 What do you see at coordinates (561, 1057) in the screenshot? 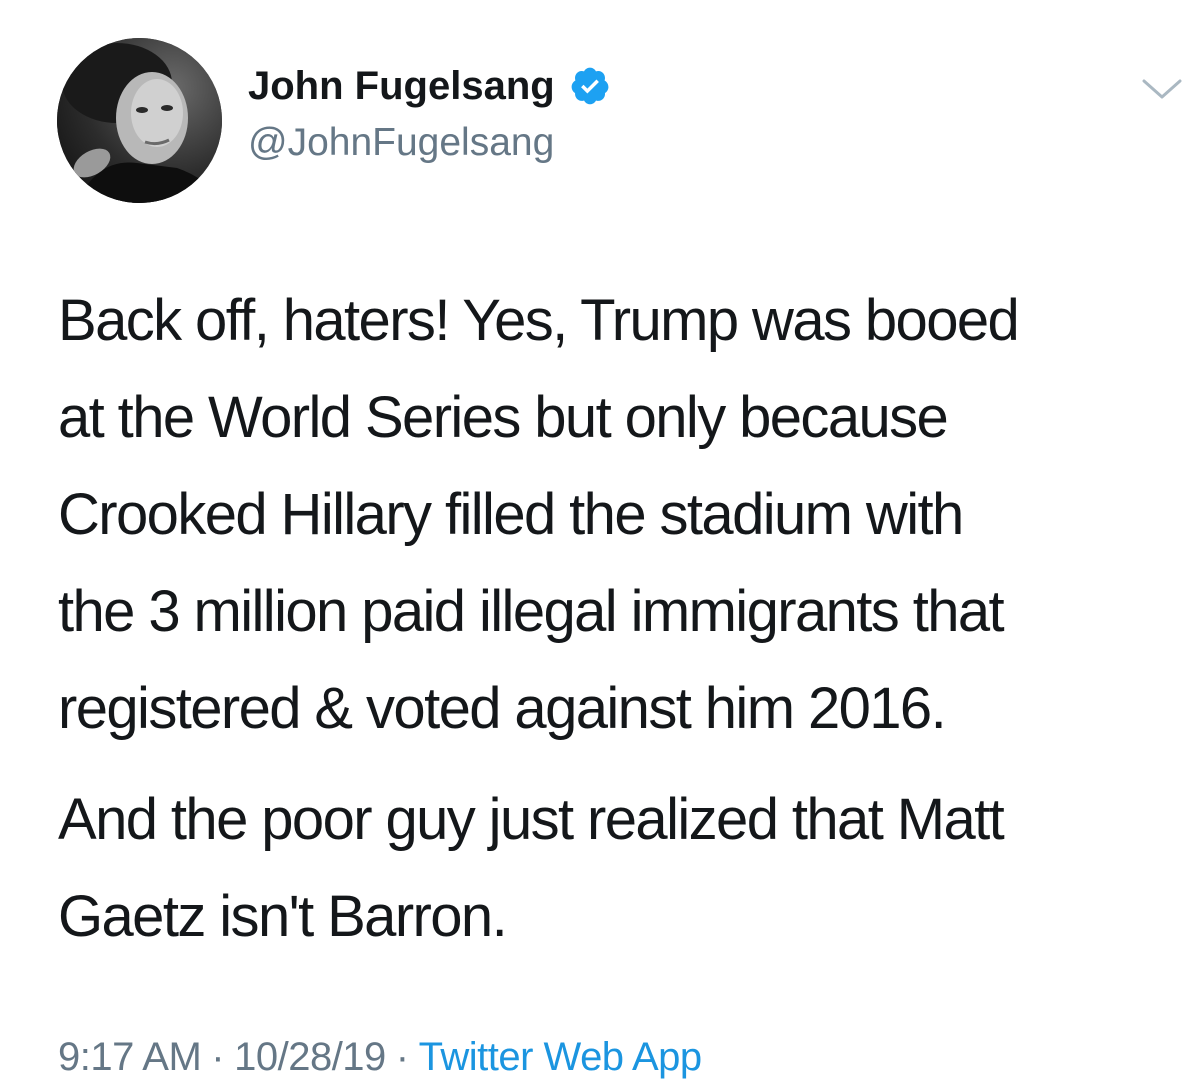
I see `tweet-source-link: Twitter Web App` at bounding box center [561, 1057].